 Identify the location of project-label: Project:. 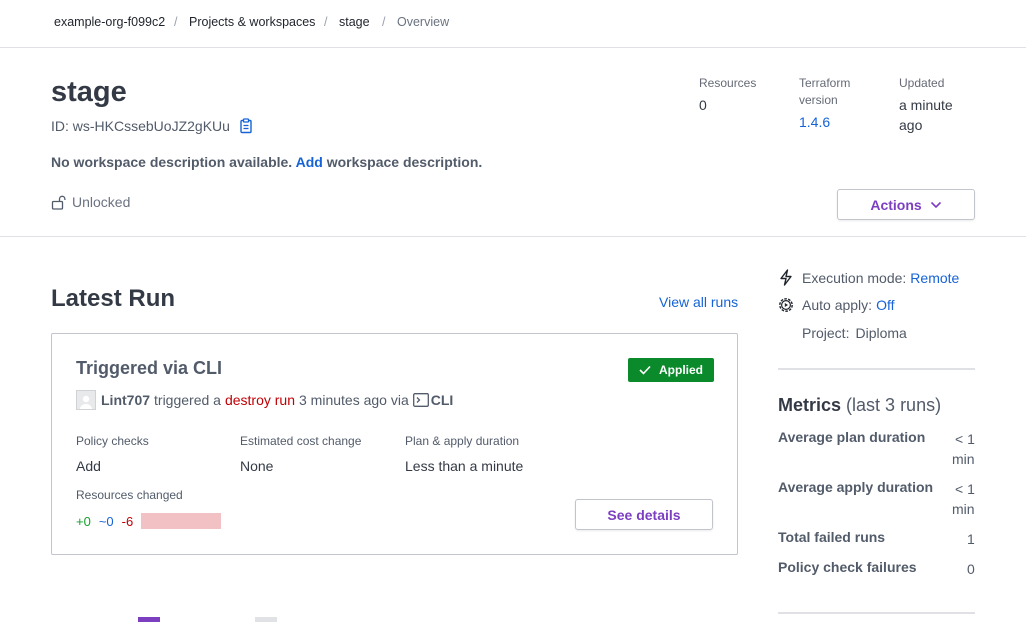
(826, 333).